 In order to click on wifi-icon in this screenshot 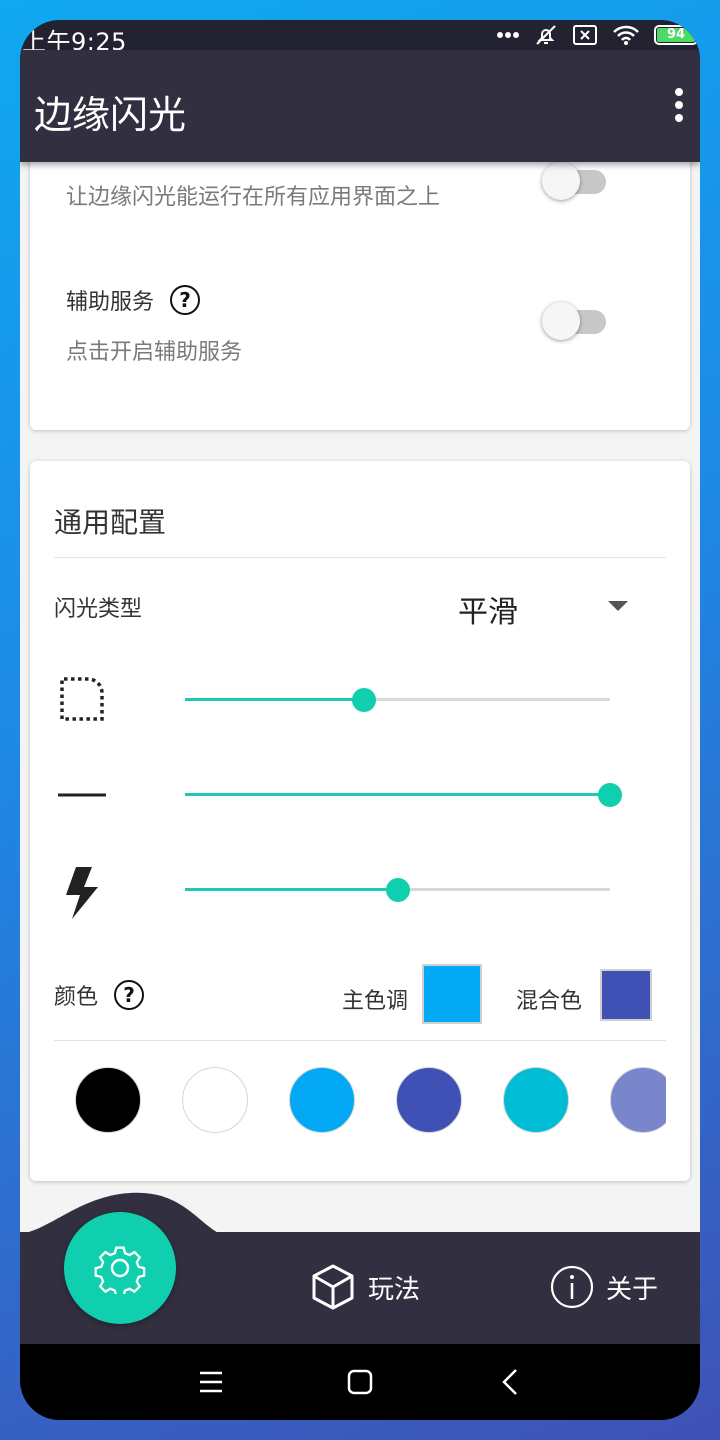, I will do `click(626, 35)`.